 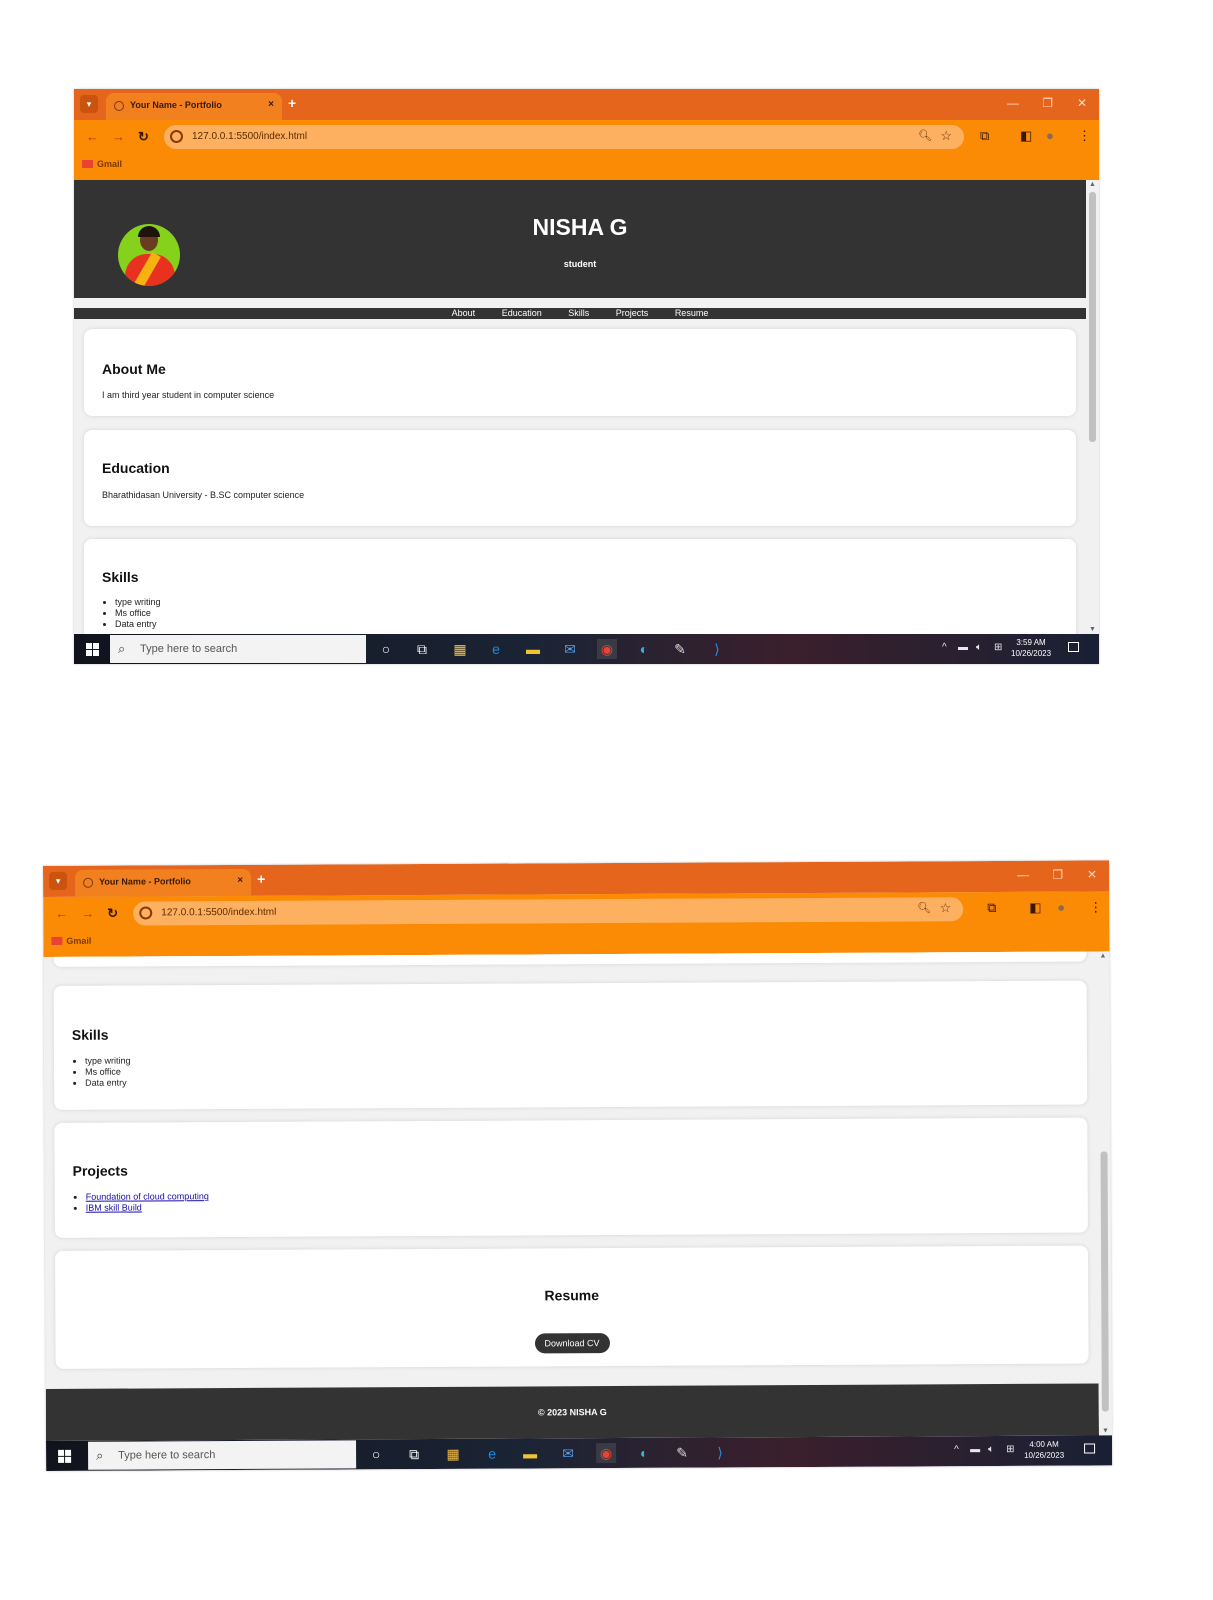 What do you see at coordinates (464, 313) in the screenshot?
I see `nav-about: About` at bounding box center [464, 313].